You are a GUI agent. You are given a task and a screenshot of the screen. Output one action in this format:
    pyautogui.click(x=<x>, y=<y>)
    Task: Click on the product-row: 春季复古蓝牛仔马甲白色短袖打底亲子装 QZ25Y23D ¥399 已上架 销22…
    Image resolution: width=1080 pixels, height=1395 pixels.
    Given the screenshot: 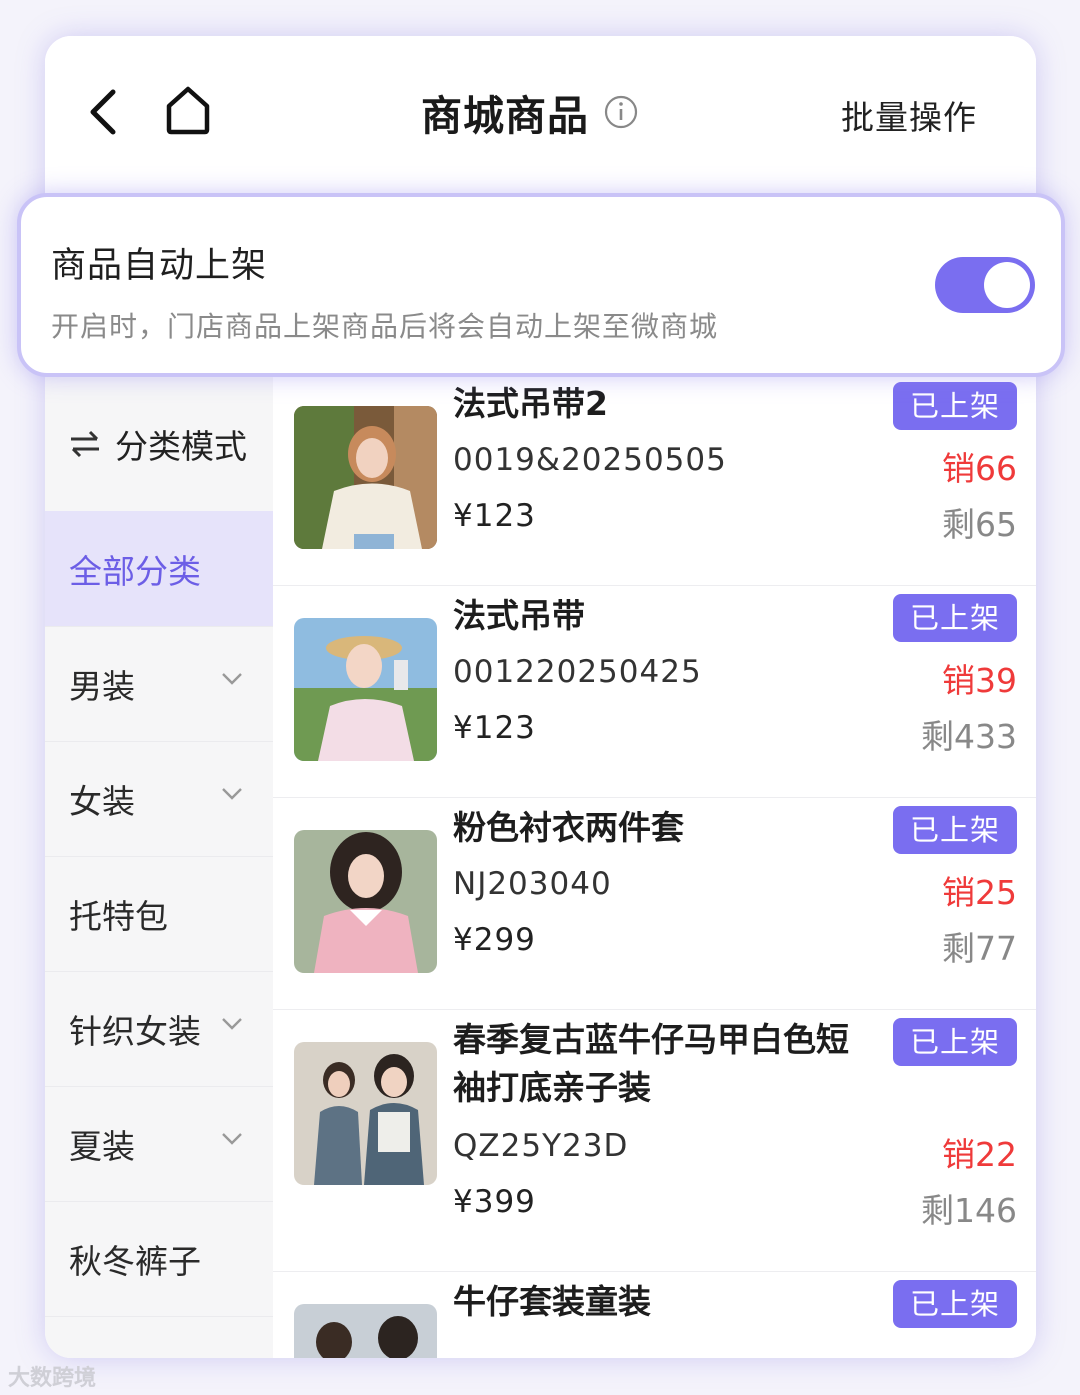 What is the action you would take?
    pyautogui.click(x=654, y=1141)
    